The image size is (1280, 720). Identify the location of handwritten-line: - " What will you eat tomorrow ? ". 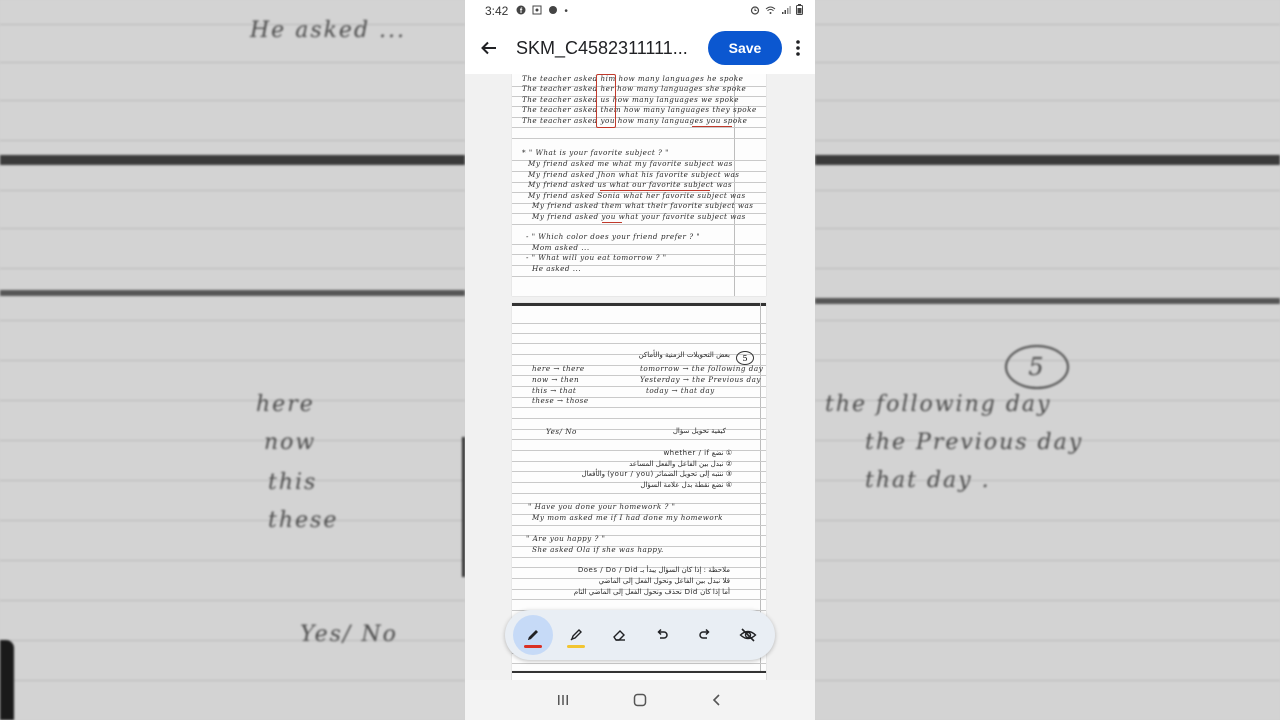
(596, 257).